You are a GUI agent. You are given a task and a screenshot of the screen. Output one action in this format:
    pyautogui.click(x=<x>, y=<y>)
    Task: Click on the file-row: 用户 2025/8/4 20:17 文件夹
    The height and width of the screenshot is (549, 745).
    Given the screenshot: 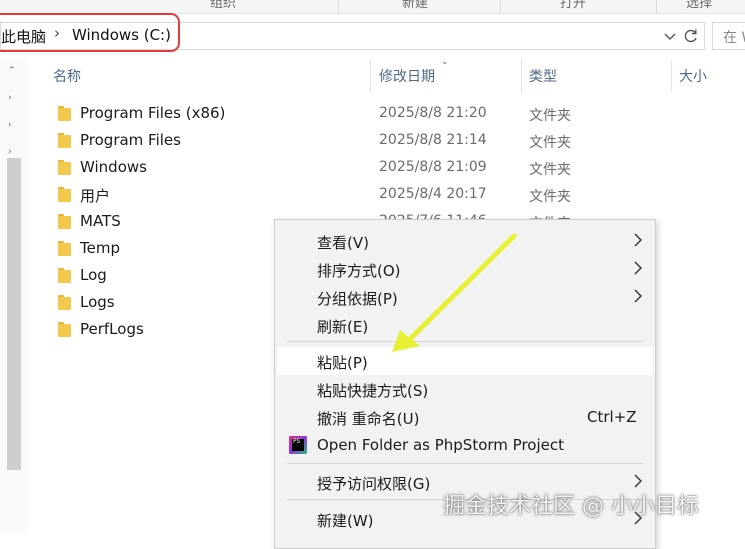 What is the action you would take?
    pyautogui.click(x=350, y=194)
    